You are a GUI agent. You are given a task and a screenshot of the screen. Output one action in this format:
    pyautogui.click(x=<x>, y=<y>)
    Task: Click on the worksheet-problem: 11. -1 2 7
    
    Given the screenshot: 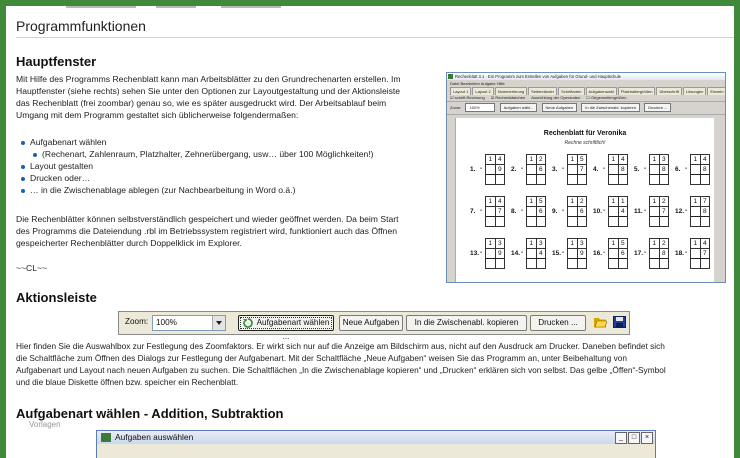 What is the action you would take?
    pyautogui.click(x=653, y=211)
    